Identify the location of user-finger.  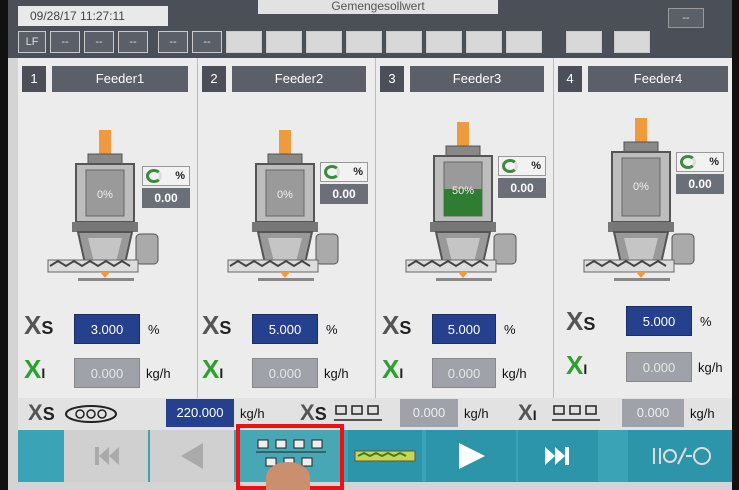
(288, 476).